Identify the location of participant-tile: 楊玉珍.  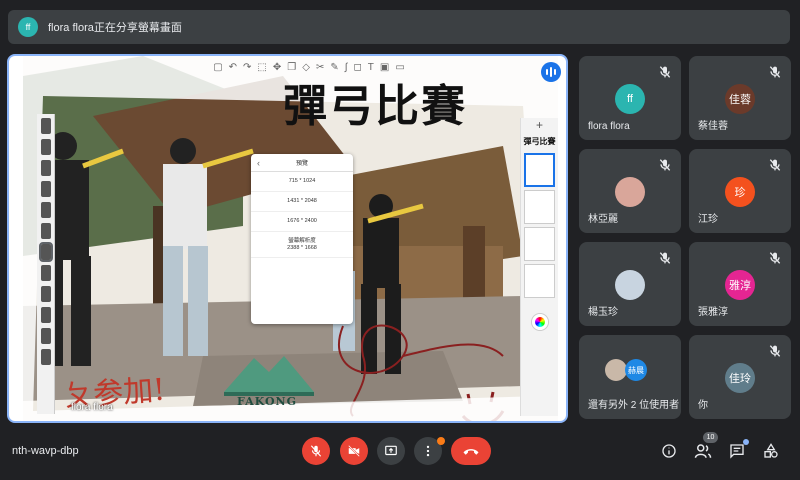
(630, 284).